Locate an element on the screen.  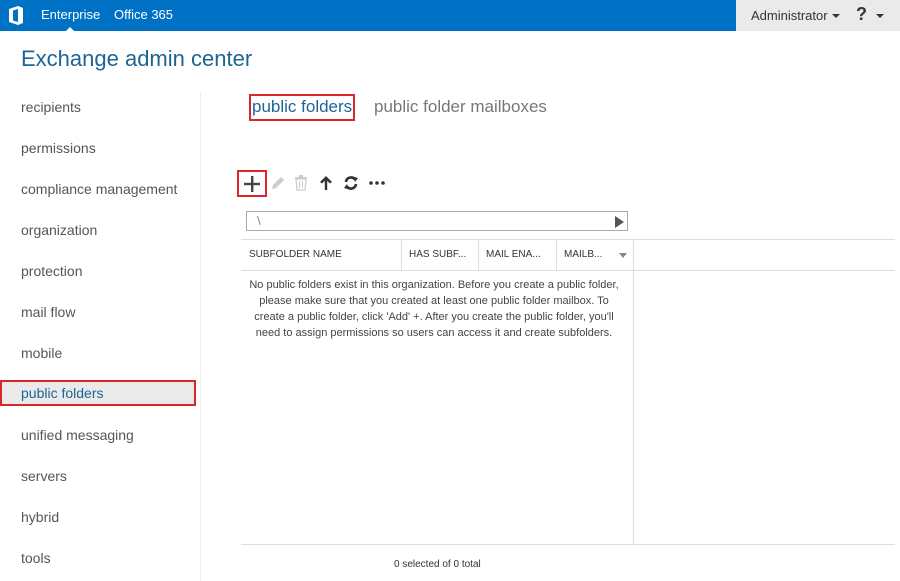
sidebar-item-mobile: mobile is located at coordinates (98, 353).